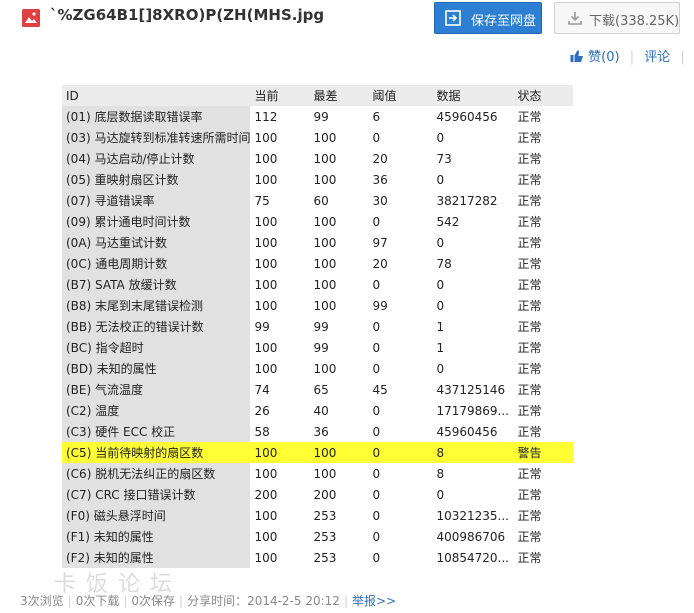 The height and width of the screenshot is (613, 694). Describe the element at coordinates (262, 200) in the screenshot. I see `current-value: 75` at that location.